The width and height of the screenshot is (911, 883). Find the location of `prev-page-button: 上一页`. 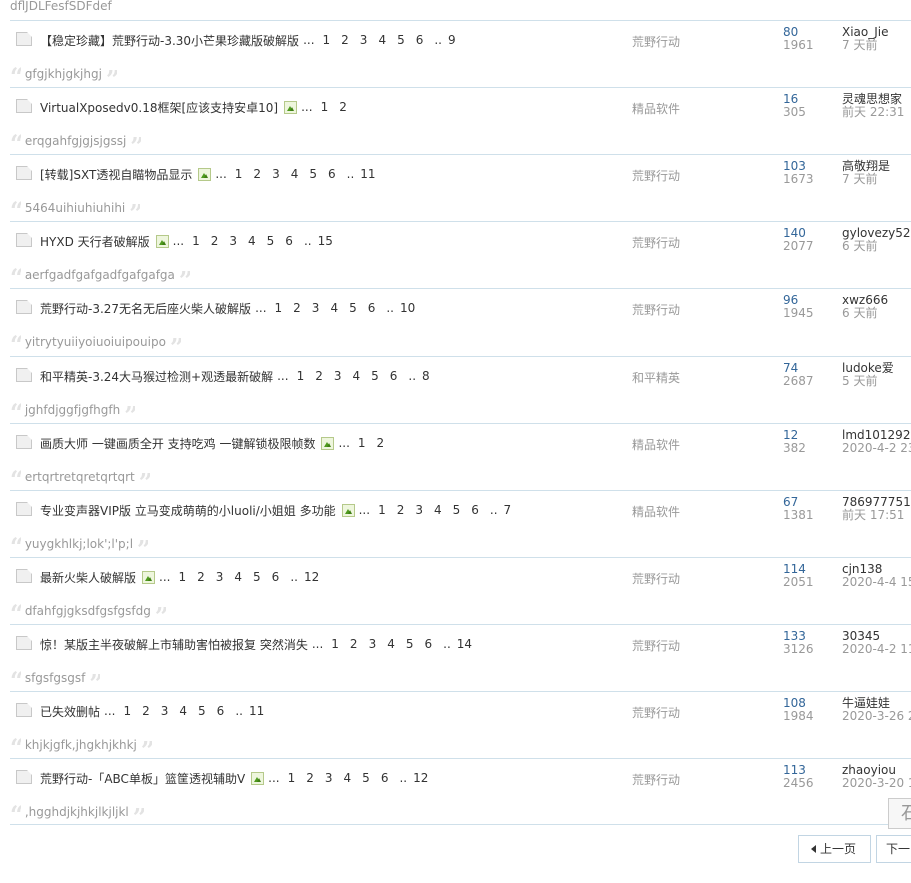

prev-page-button: 上一页 is located at coordinates (834, 849).